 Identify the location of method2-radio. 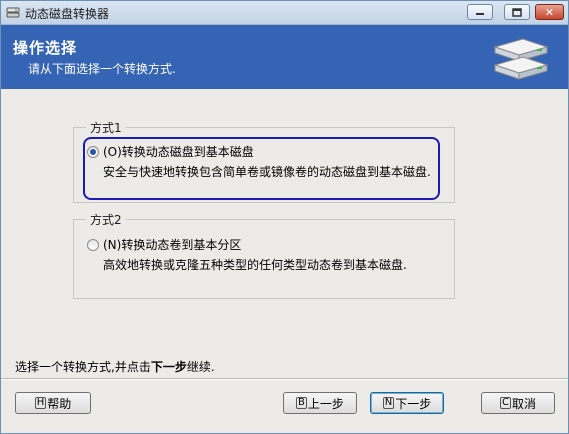
(93, 244).